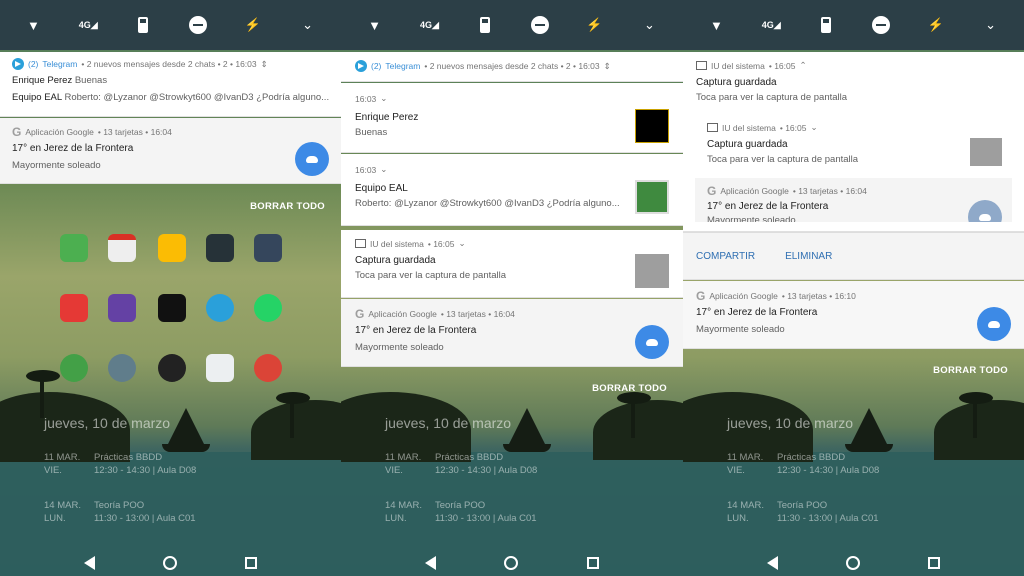  I want to click on drive-icon, so click(172, 248).